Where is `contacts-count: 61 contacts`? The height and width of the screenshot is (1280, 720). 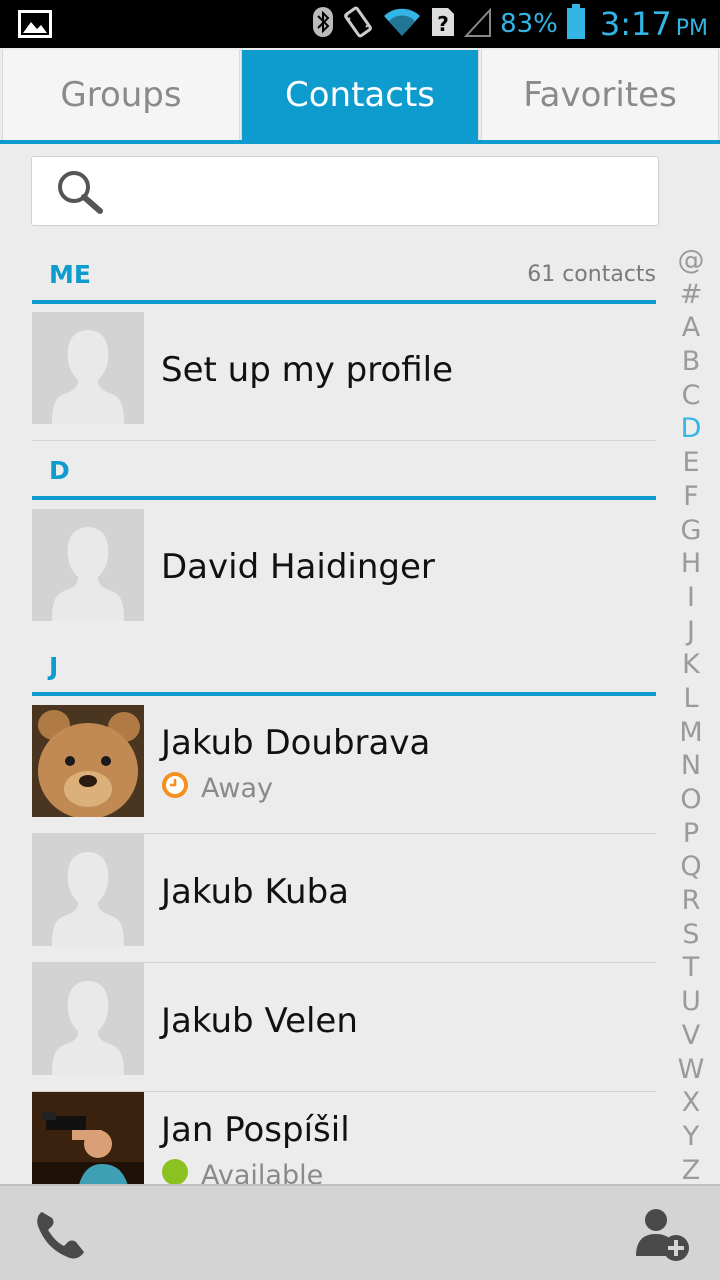 contacts-count: 61 contacts is located at coordinates (591, 274).